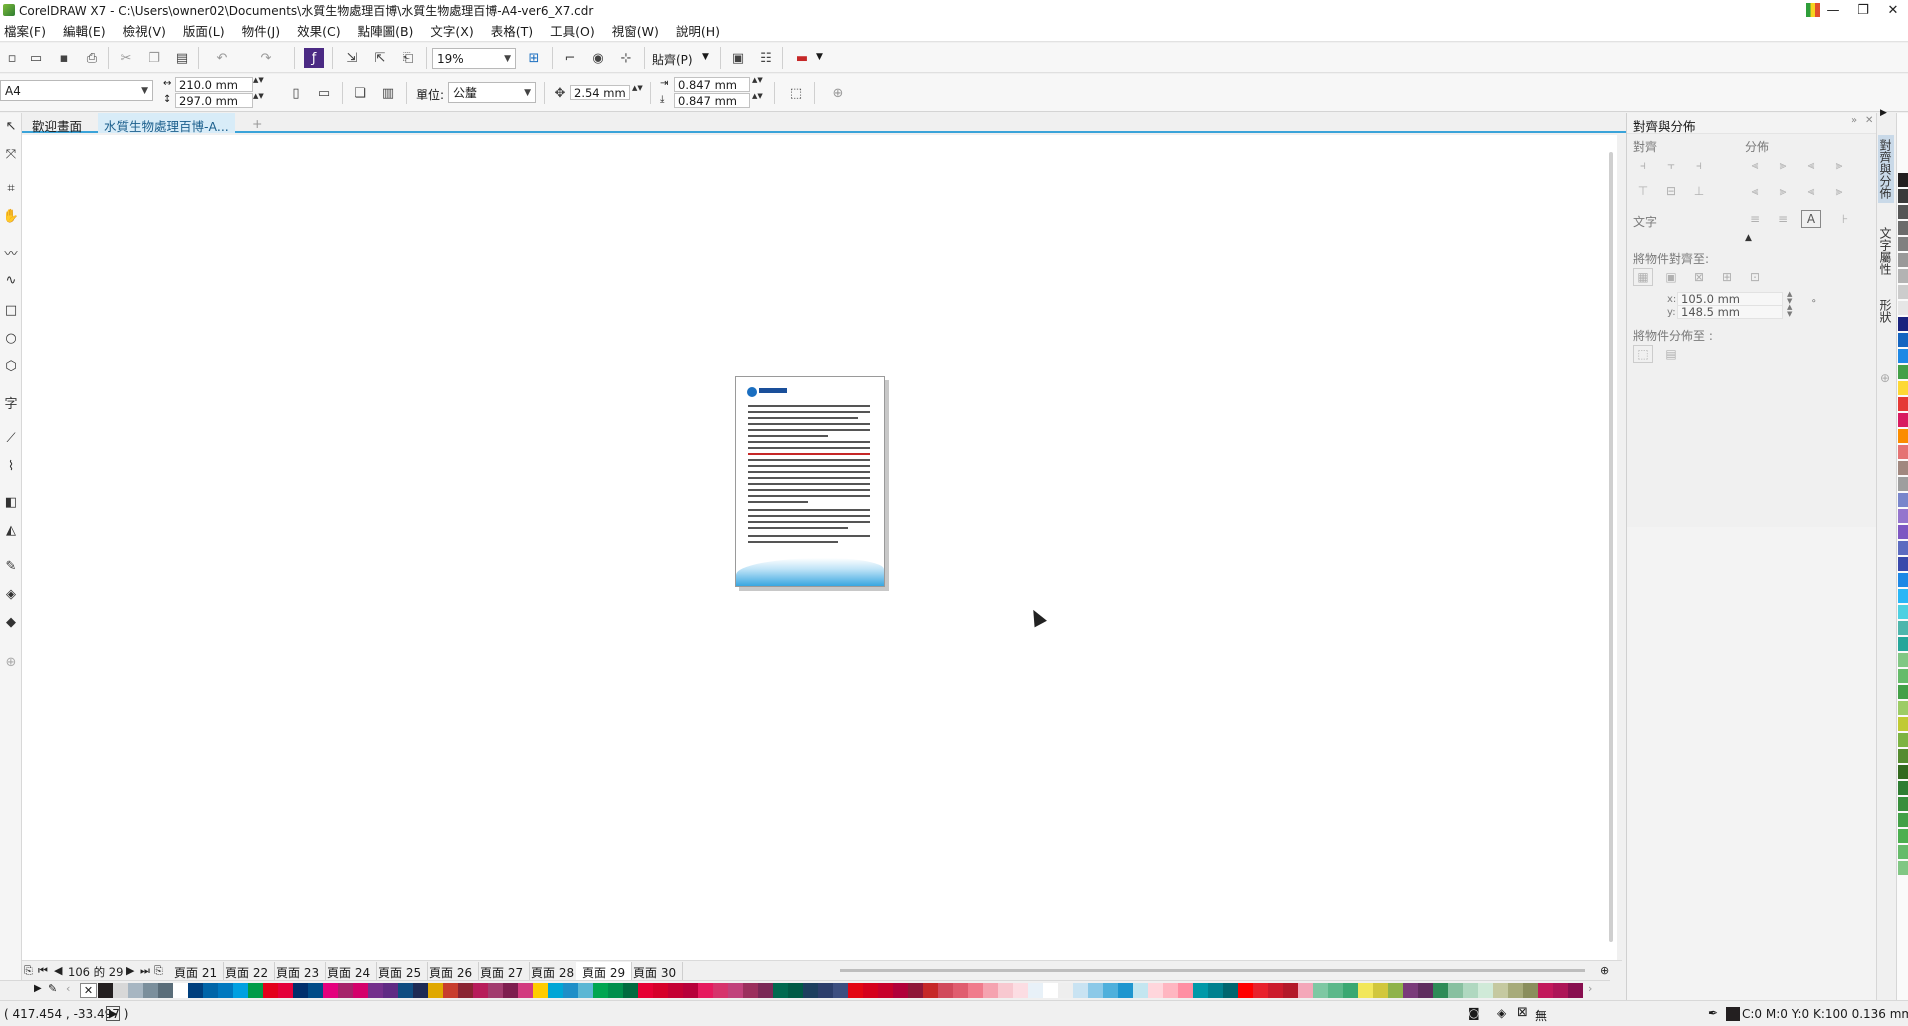  I want to click on application-launcher-icon: ☷, so click(766, 58).